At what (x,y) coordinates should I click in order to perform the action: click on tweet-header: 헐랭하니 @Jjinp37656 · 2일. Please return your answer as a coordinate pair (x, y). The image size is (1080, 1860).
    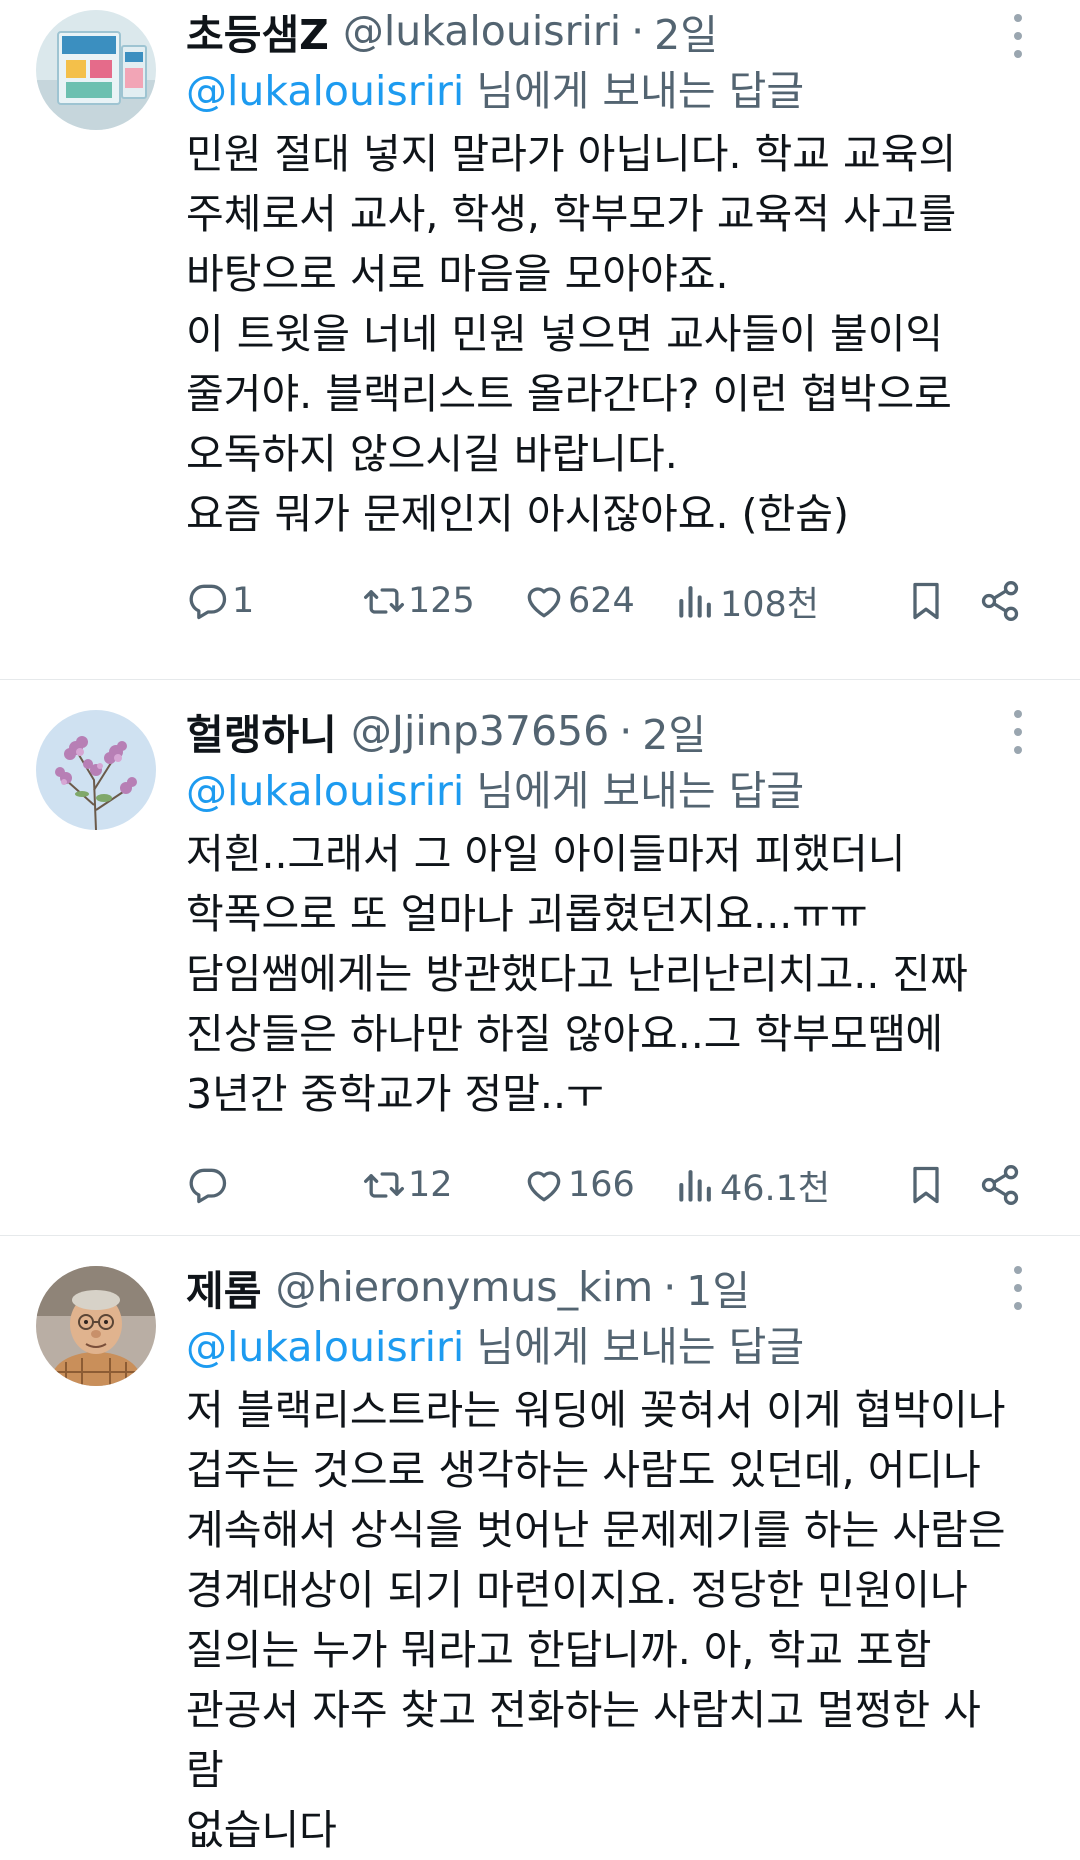
    Looking at the image, I should click on (598, 731).